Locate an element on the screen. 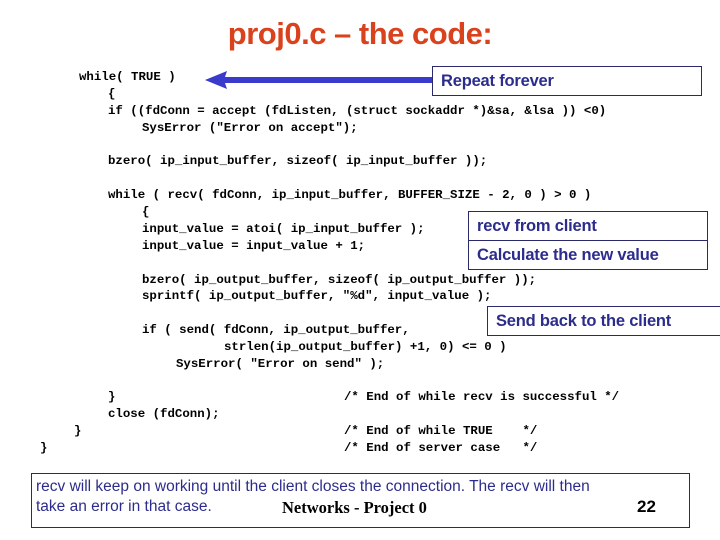 This screenshot has width=720, height=540. callout-repeat-forever: Repeat forever is located at coordinates (567, 81).